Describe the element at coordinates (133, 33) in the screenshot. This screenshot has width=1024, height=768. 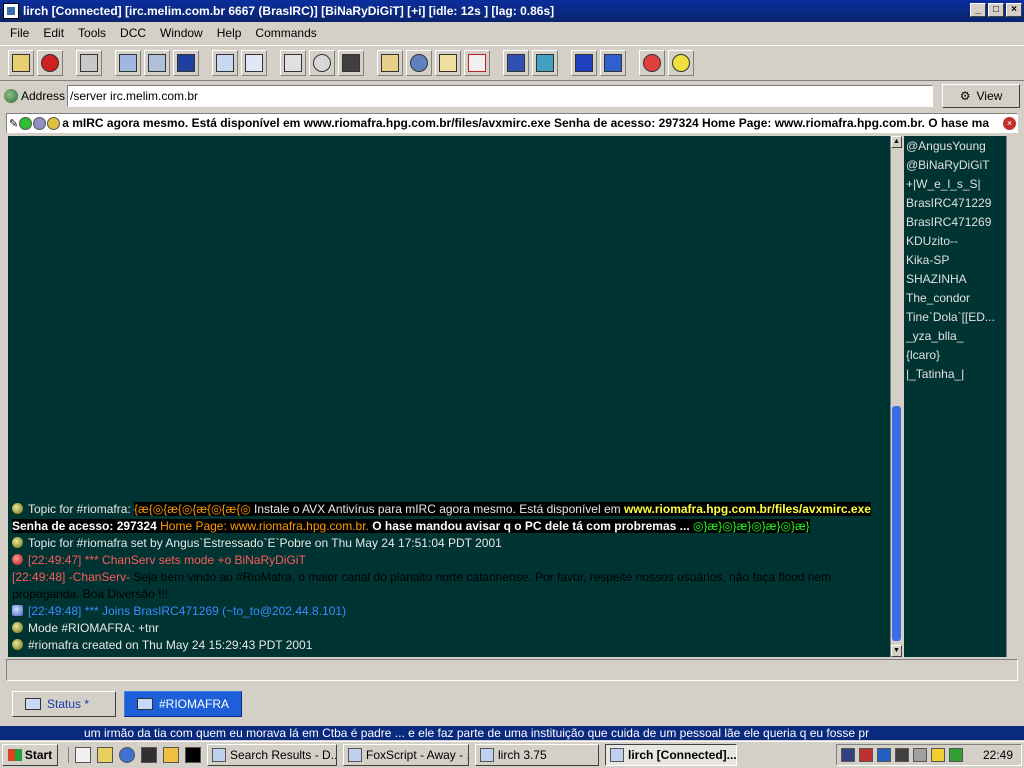
I see `menu-dcc: DCC` at that location.